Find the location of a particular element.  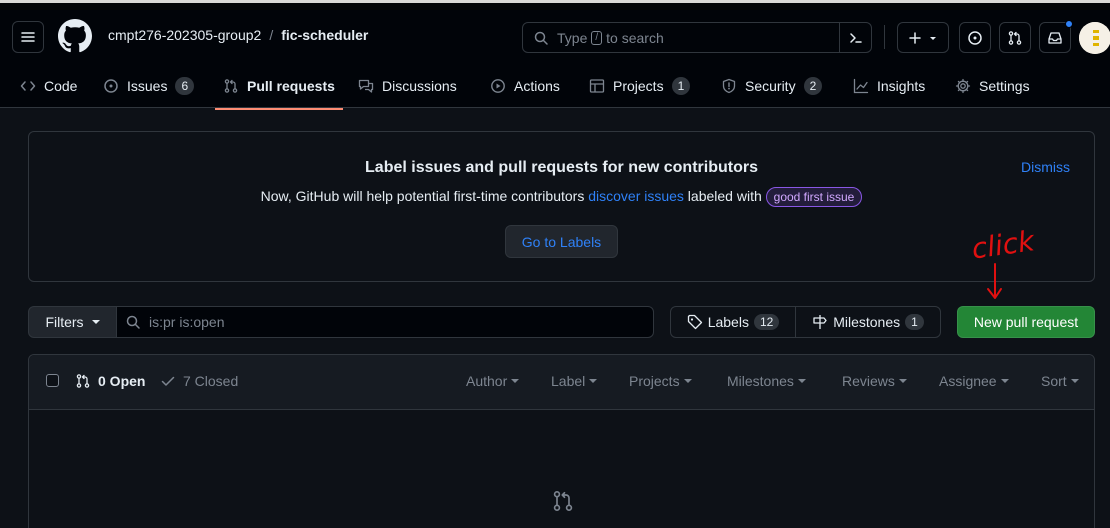

filter-label: Sort is located at coordinates (1054, 381).